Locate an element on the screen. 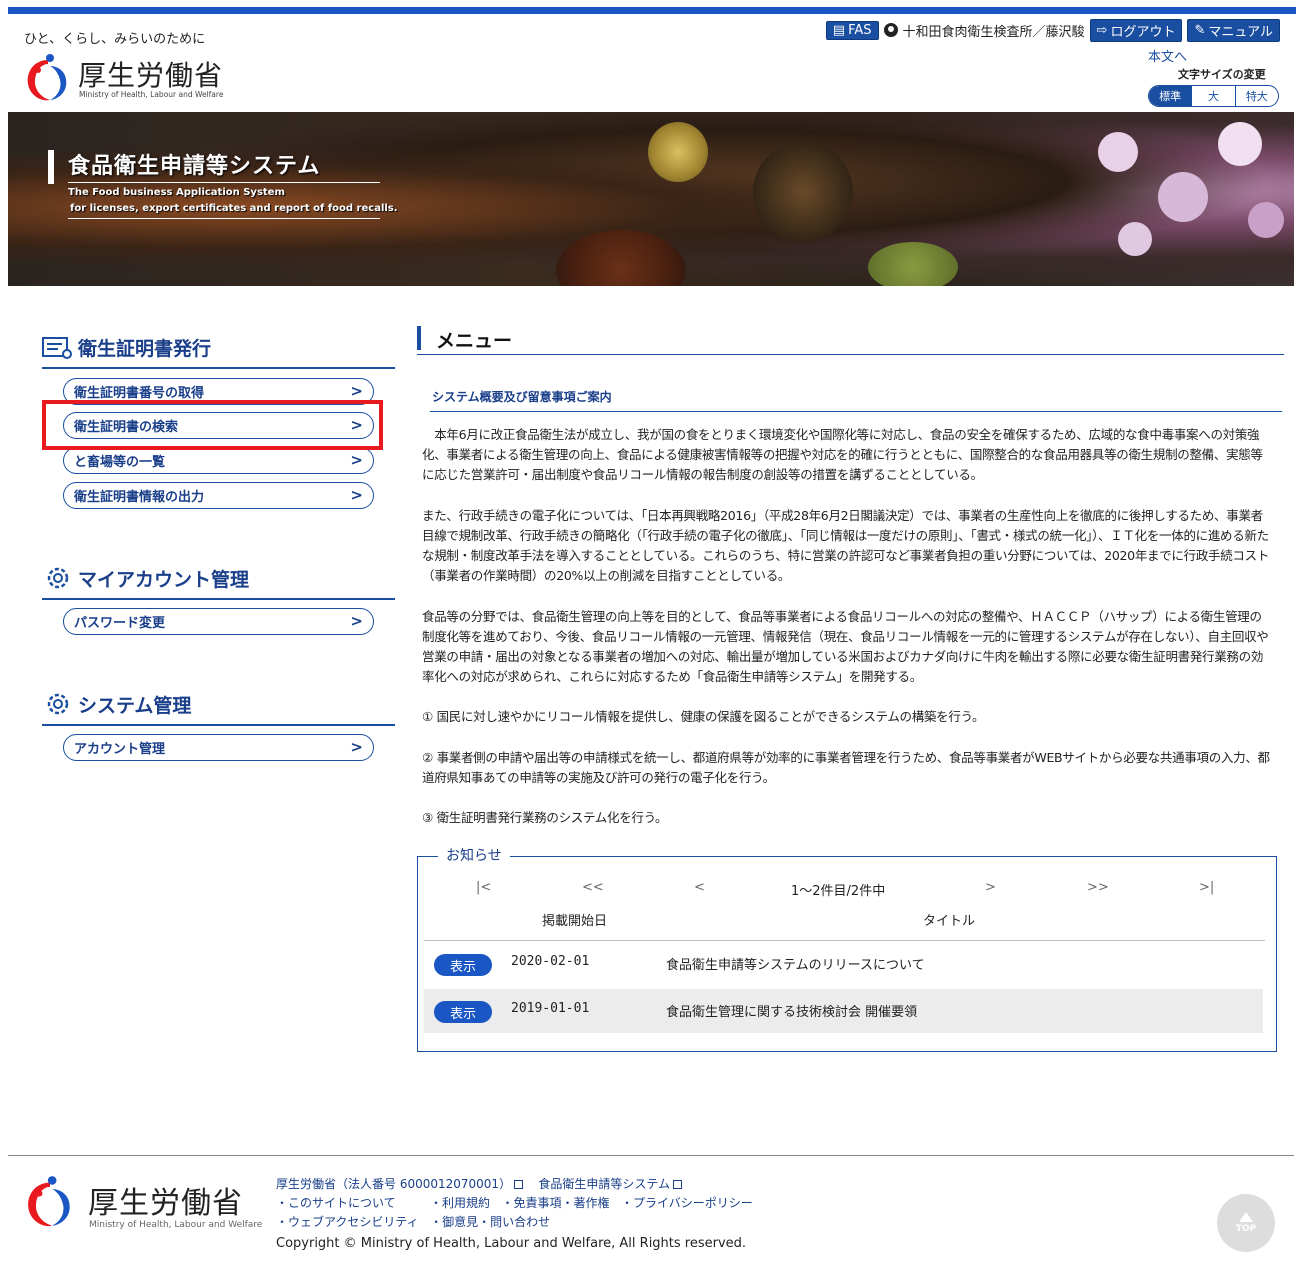  back-to-top-label: TOP is located at coordinates (1246, 1229).